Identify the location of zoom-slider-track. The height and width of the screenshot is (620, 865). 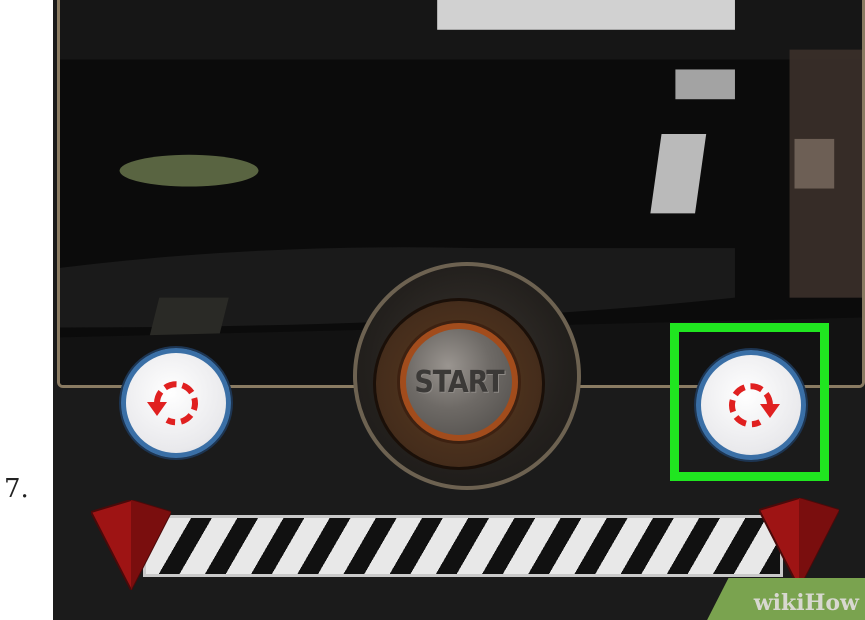
(463, 546).